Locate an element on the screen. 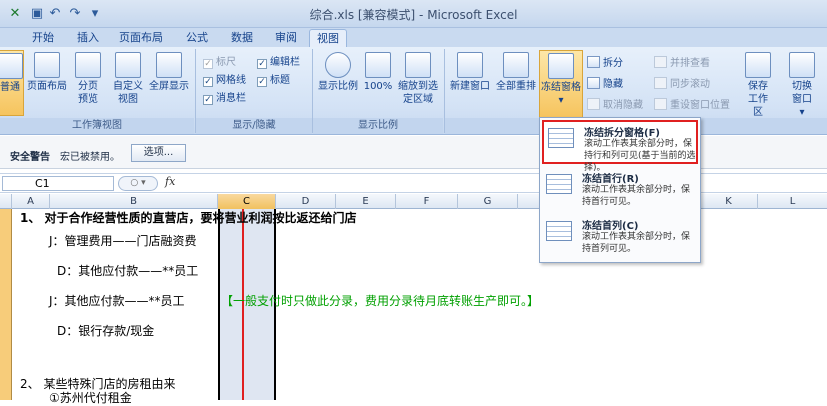 The height and width of the screenshot is (406, 827). ribbon-tabs: 开始 插入 页面布局 公式 数据 审阅 视图 is located at coordinates (413, 38).